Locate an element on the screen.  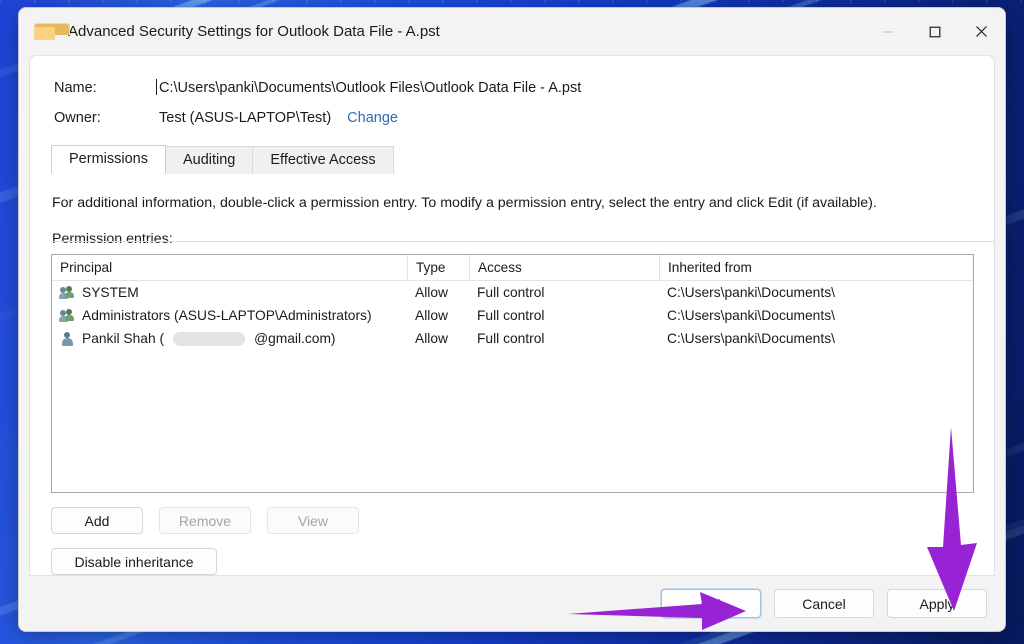
view-button: View is located at coordinates (313, 520).